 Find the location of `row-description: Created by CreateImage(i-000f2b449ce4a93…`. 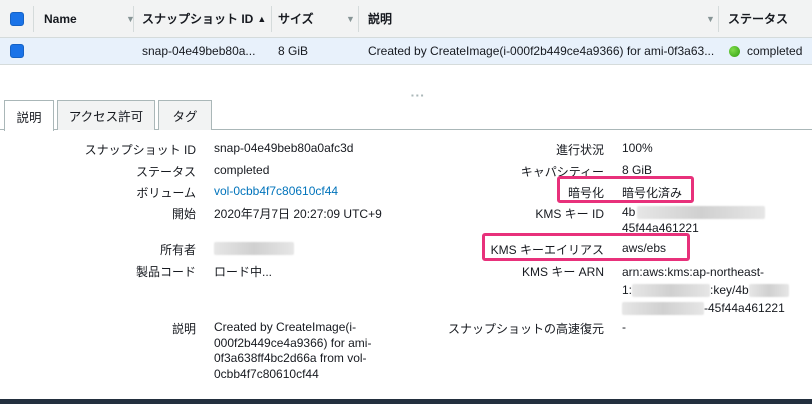

row-description: Created by CreateImage(i-000f2b449ce4a93… is located at coordinates (541, 51).